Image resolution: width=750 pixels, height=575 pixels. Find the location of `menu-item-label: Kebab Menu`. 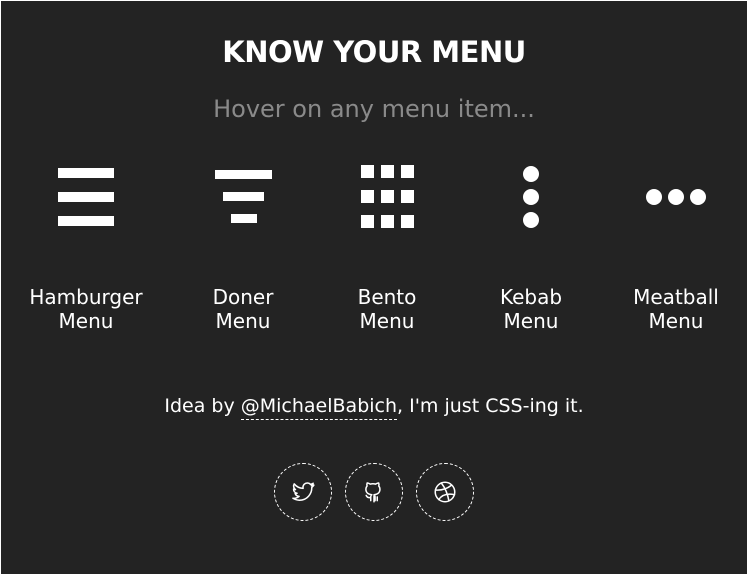

menu-item-label: Kebab Menu is located at coordinates (531, 309).